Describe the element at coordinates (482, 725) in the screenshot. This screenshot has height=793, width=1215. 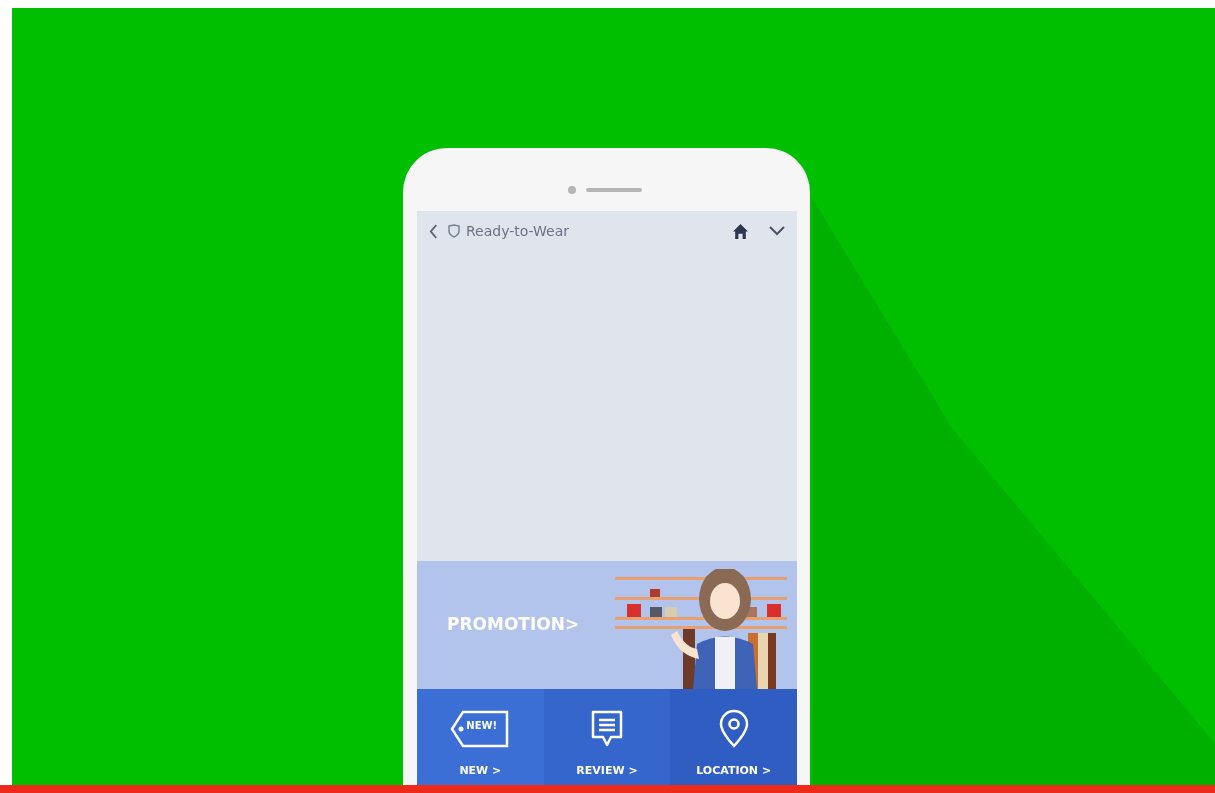
I see `tag-text: NEW!` at that location.